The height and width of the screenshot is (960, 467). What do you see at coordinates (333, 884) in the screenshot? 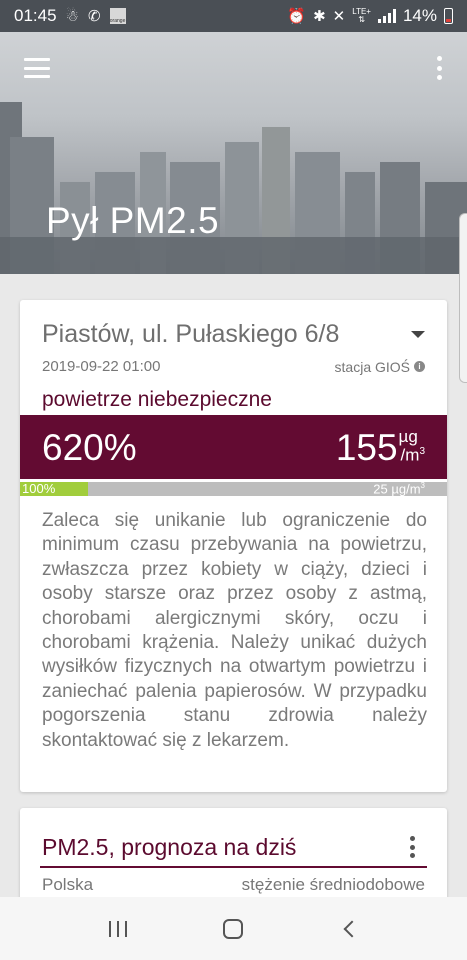
I see `forecast-metric: stężenie średniodobowe` at bounding box center [333, 884].